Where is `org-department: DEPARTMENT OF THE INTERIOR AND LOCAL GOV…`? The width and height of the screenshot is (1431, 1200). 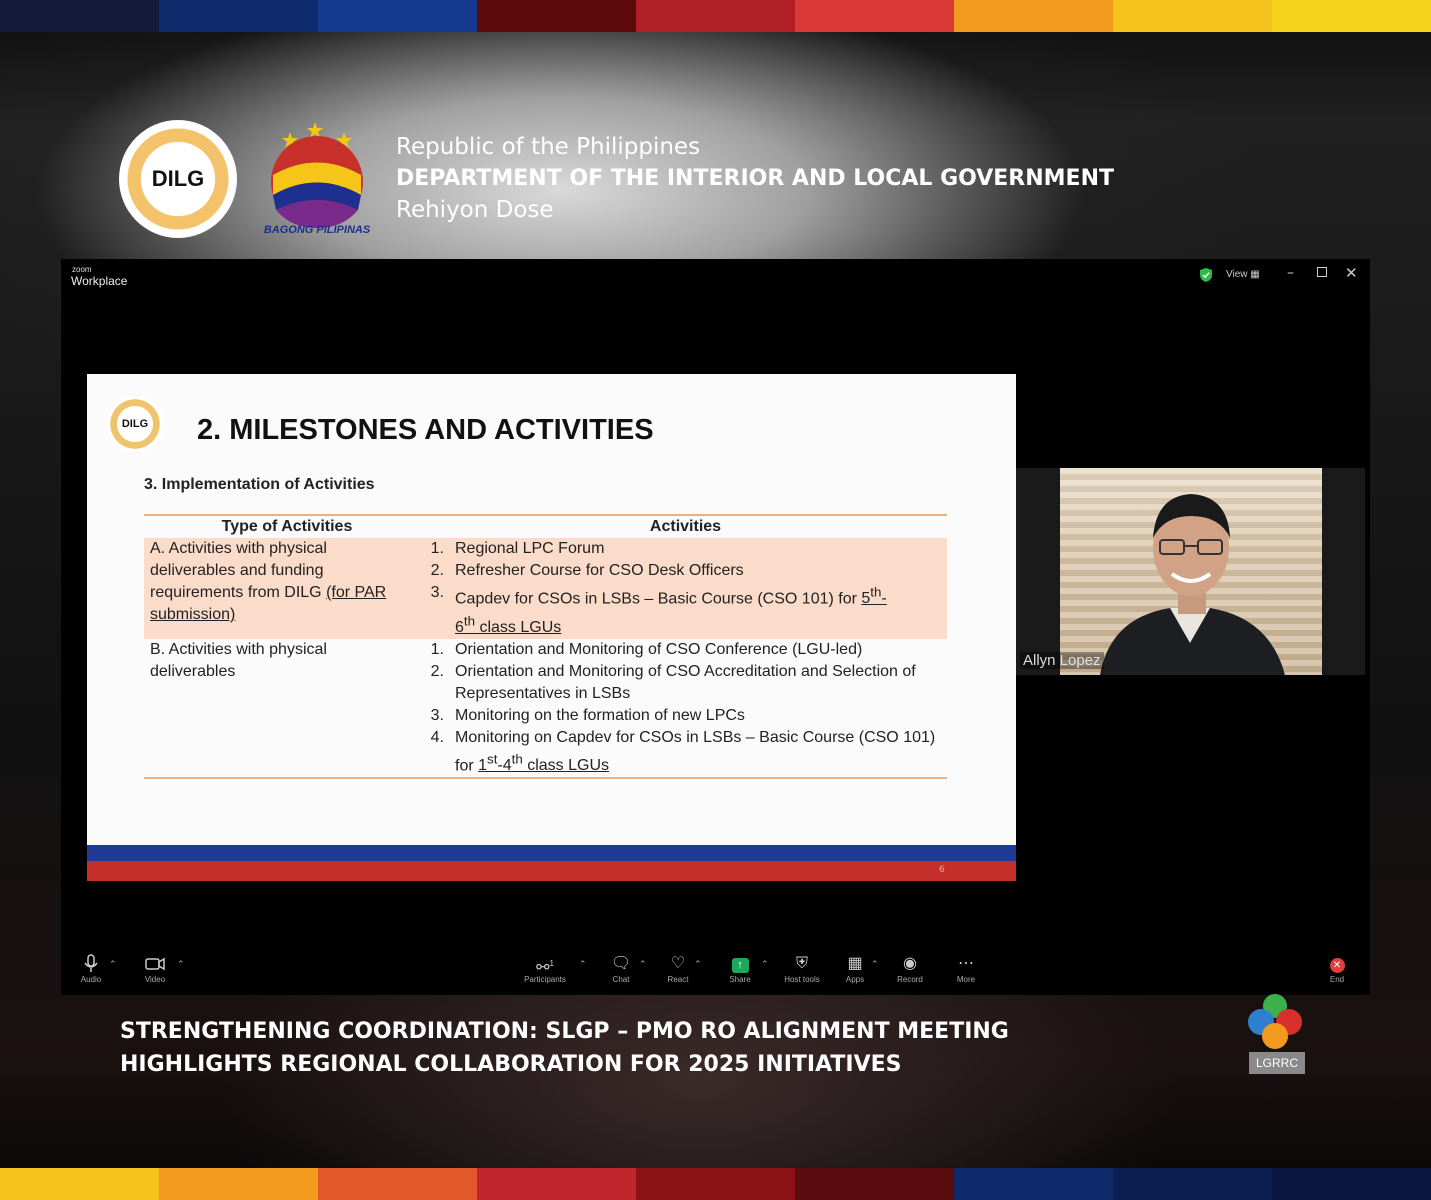
org-department: DEPARTMENT OF THE INTERIOR AND LOCAL GOV… is located at coordinates (755, 178).